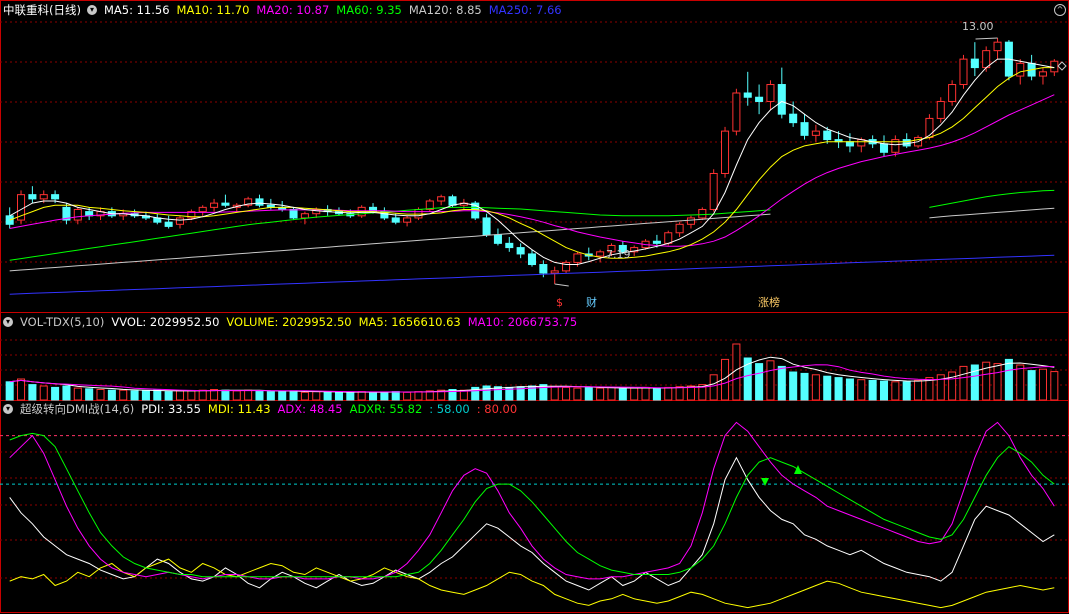 This screenshot has width=1069, height=614. I want to click on volume-label: VOLUME: 2029952.50, so click(289, 322).